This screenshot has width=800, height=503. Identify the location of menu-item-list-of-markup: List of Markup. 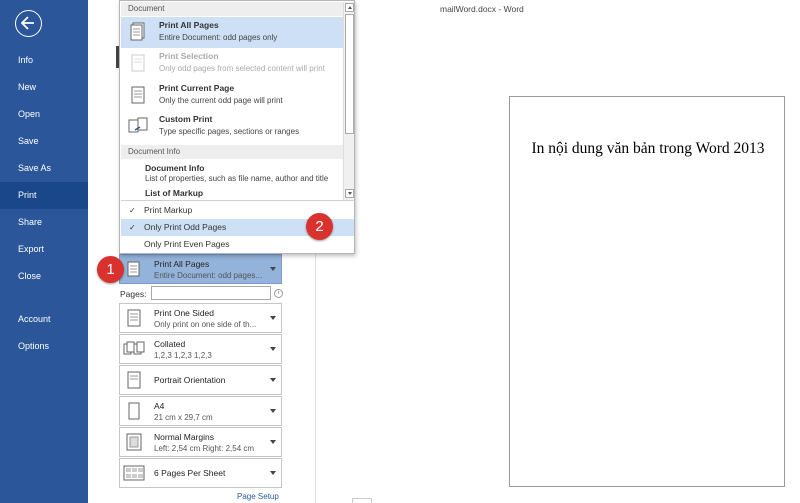
(232, 192).